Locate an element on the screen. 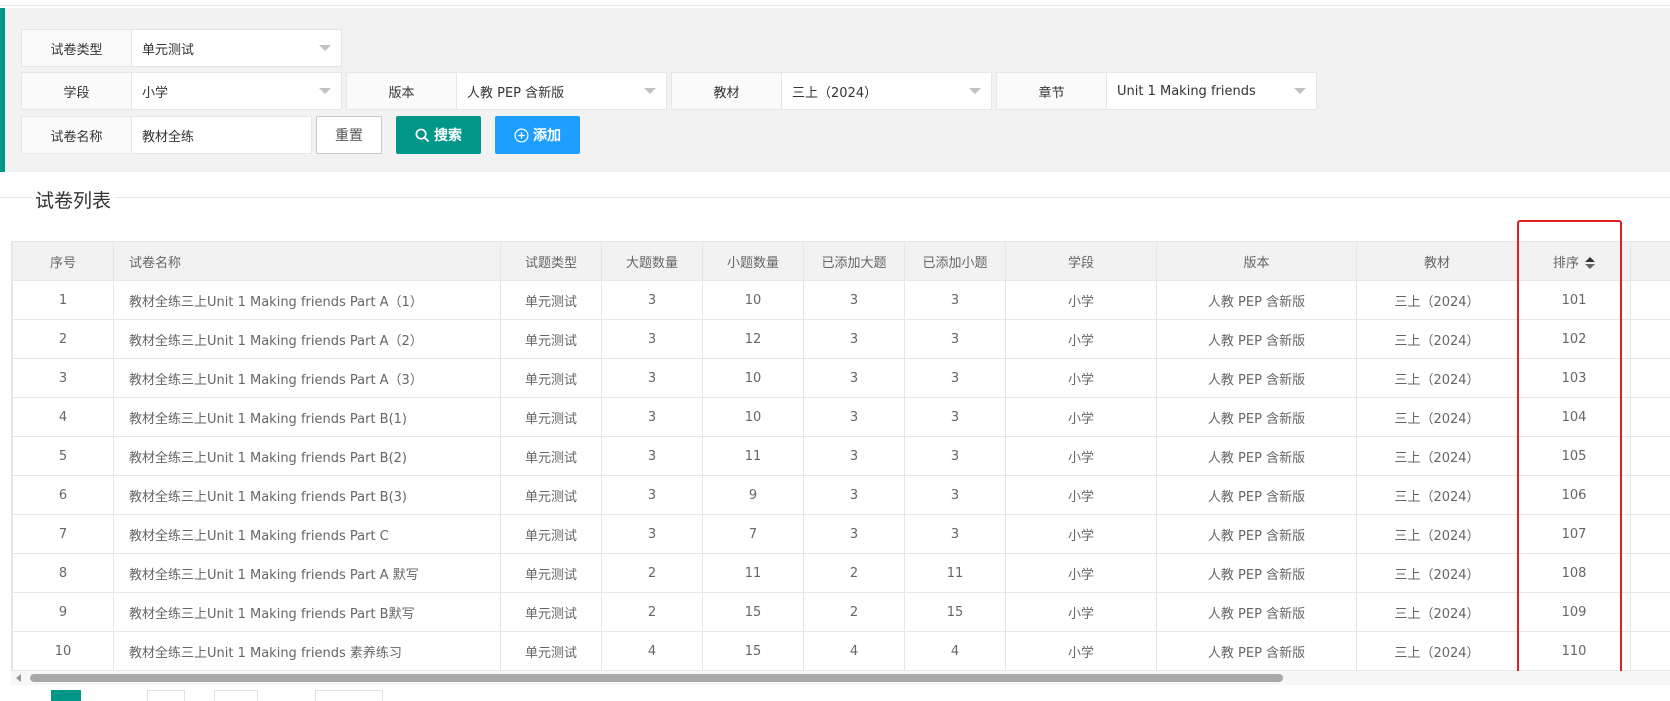 The width and height of the screenshot is (1670, 701). cell-added-big: 2 is located at coordinates (854, 612).